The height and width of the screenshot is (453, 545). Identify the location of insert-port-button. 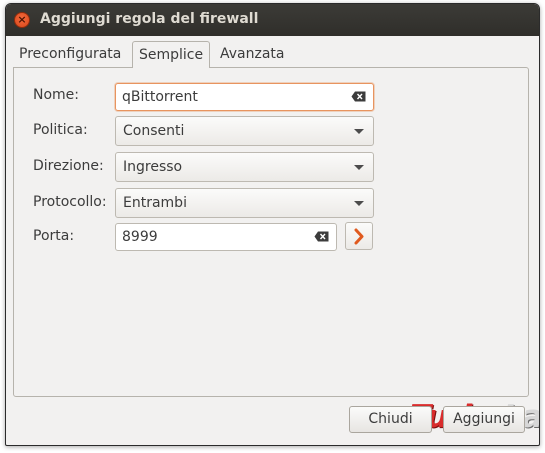
(359, 236).